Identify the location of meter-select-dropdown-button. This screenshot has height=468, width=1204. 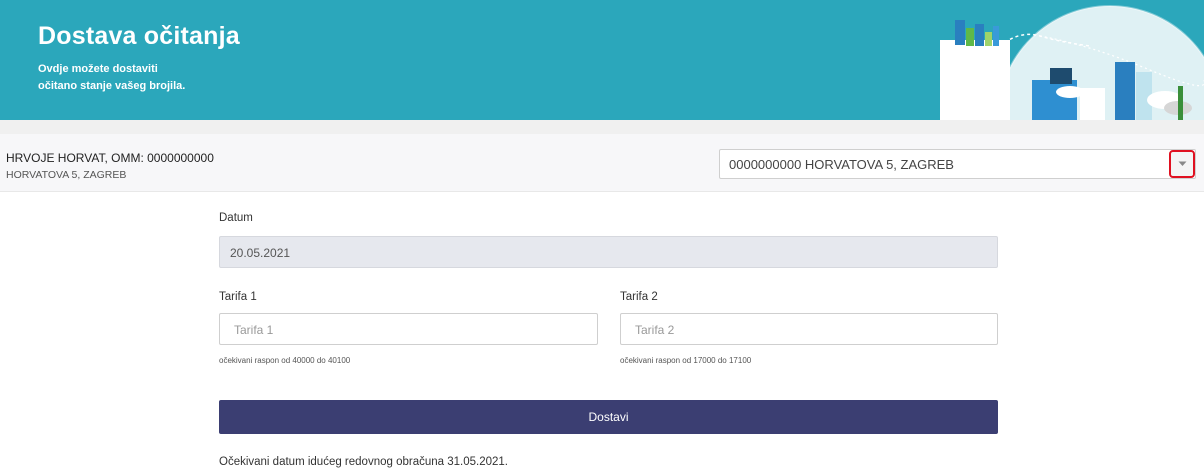
(1182, 164).